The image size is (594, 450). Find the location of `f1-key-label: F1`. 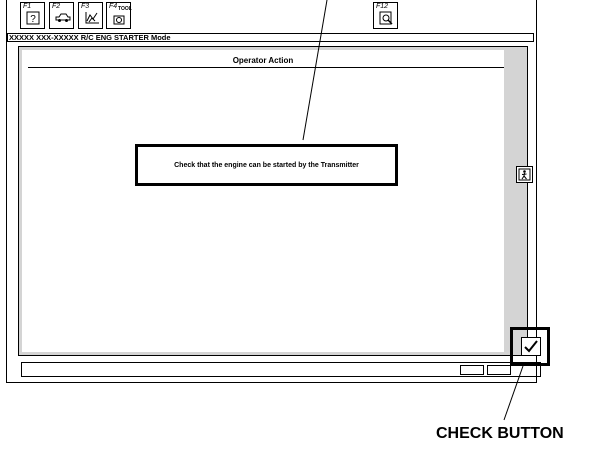

f1-key-label: F1 is located at coordinates (27, 6).